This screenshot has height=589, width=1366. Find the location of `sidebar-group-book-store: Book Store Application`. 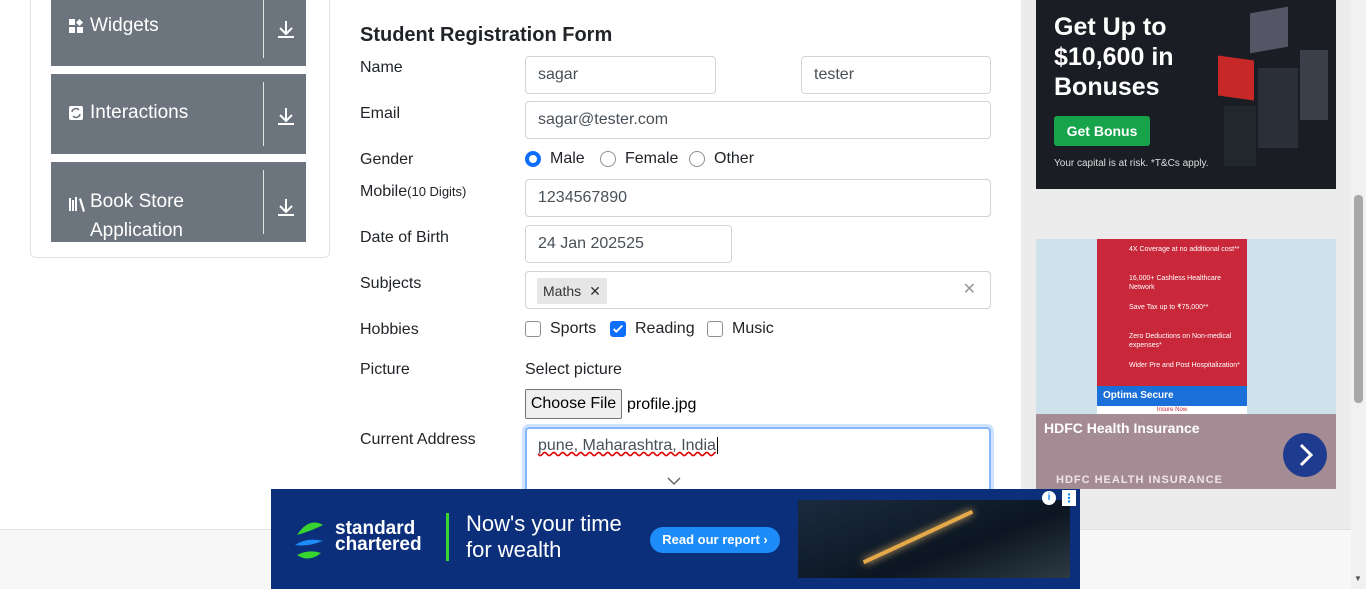

sidebar-group-book-store: Book Store Application is located at coordinates (178, 202).